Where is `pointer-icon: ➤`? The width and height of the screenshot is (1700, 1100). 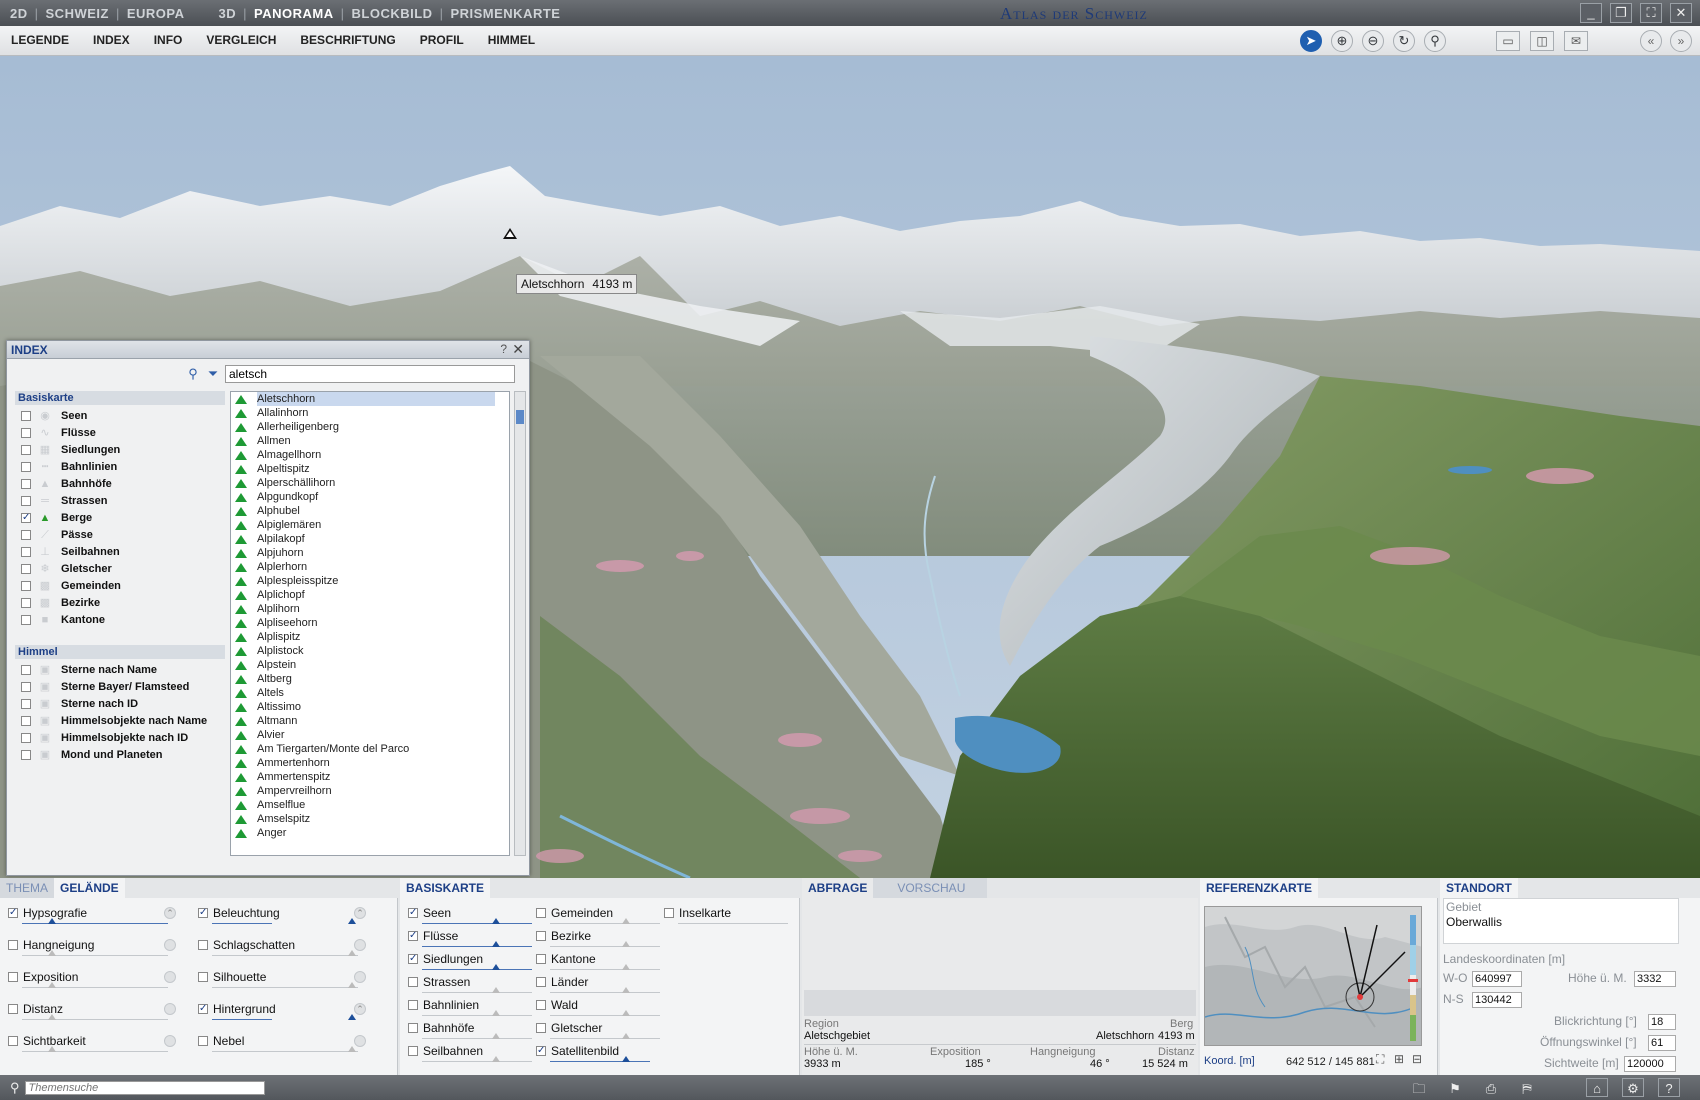 pointer-icon: ➤ is located at coordinates (1311, 41).